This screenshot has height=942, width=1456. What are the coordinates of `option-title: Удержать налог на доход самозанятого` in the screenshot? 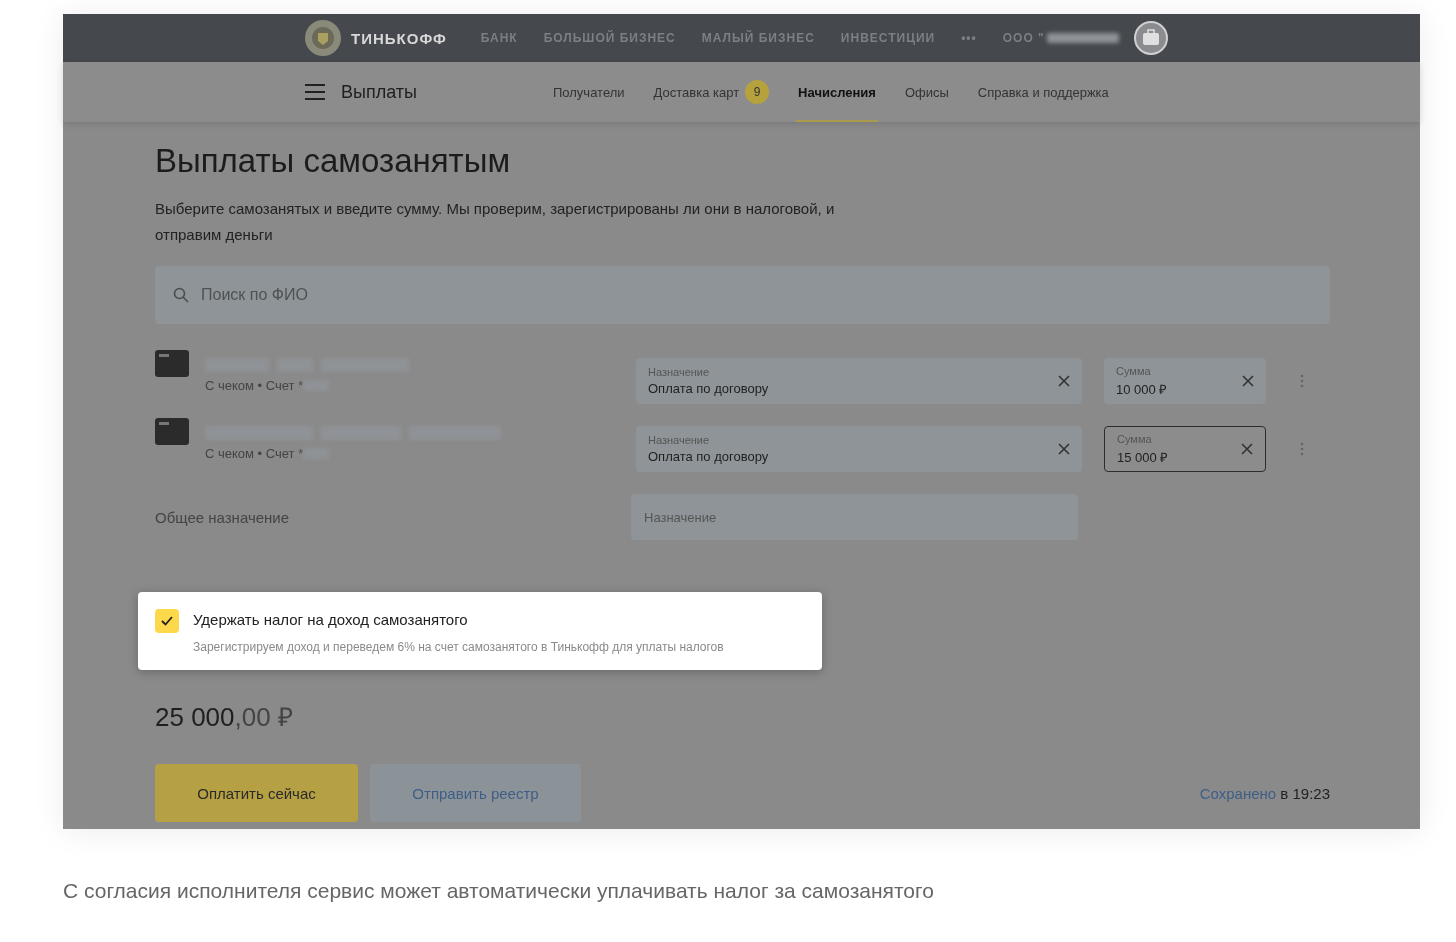 It's located at (331, 619).